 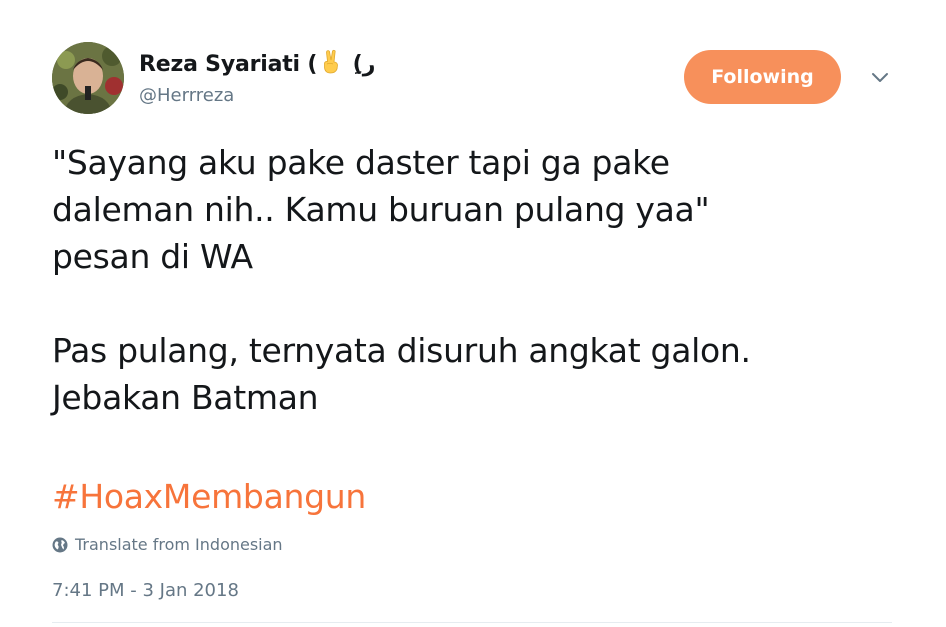 What do you see at coordinates (472, 622) in the screenshot?
I see `divider` at bounding box center [472, 622].